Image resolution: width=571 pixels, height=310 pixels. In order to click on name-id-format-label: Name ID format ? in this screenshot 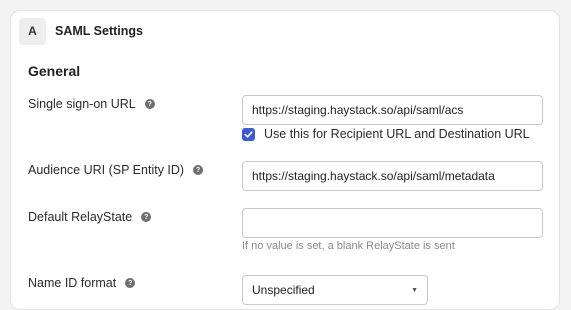, I will do `click(82, 283)`.